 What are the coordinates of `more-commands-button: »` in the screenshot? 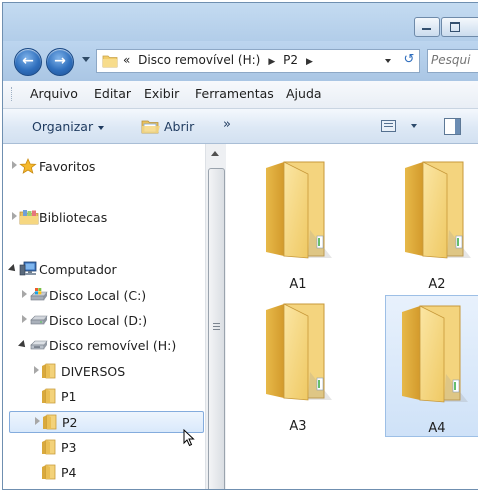 It's located at (227, 124).